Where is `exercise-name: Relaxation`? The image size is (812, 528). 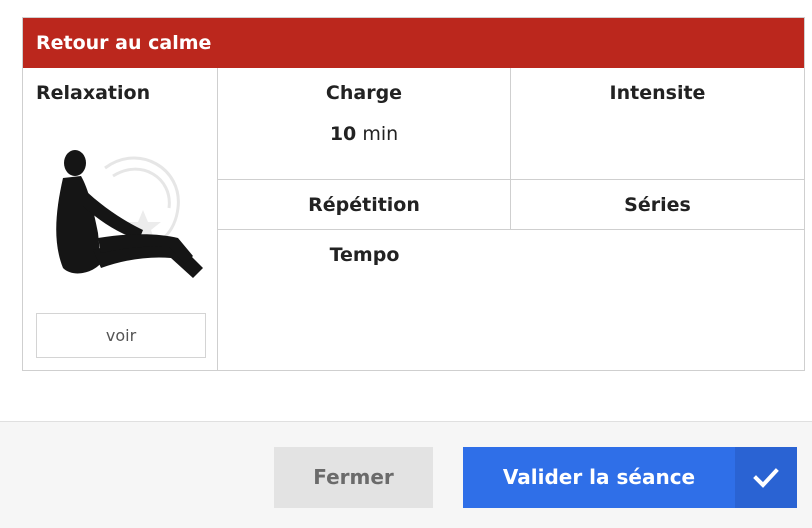 exercise-name: Relaxation is located at coordinates (93, 93).